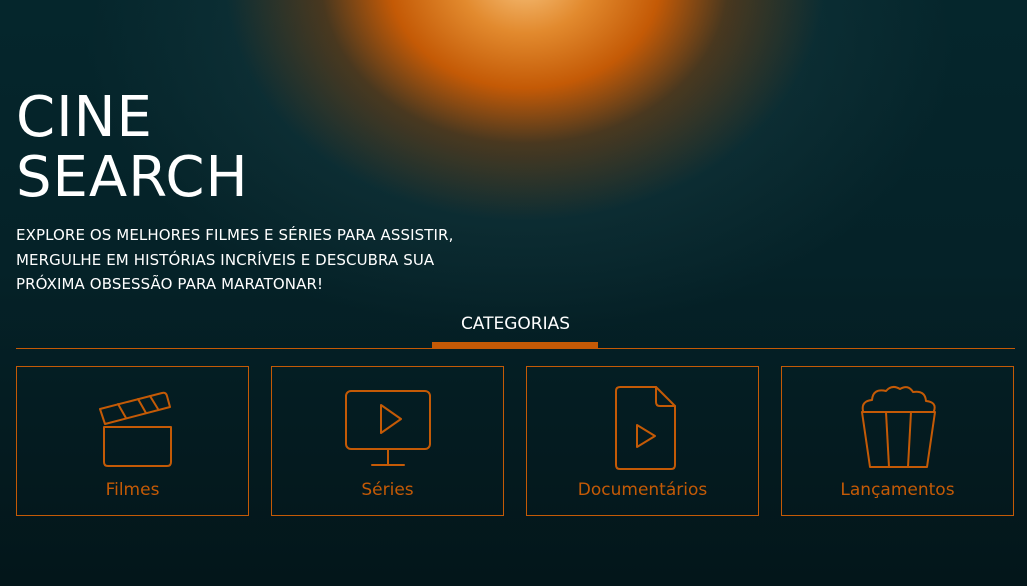 The height and width of the screenshot is (586, 1027). I want to click on category-card-documentarios: Documentários, so click(642, 441).